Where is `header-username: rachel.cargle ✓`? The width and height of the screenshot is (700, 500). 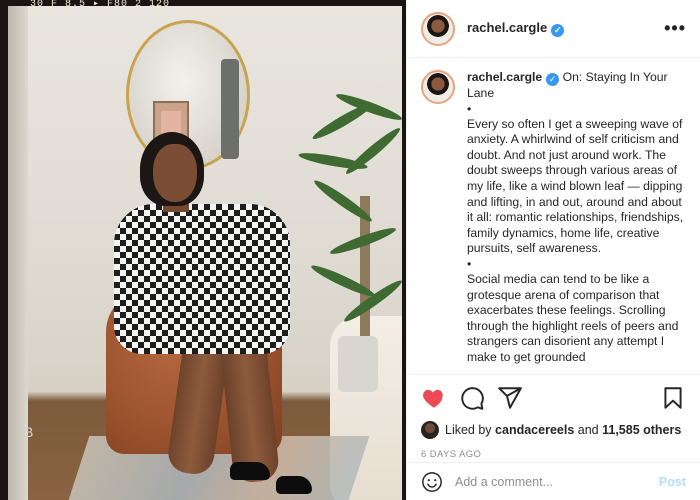
header-username: rachel.cargle ✓ is located at coordinates (516, 28).